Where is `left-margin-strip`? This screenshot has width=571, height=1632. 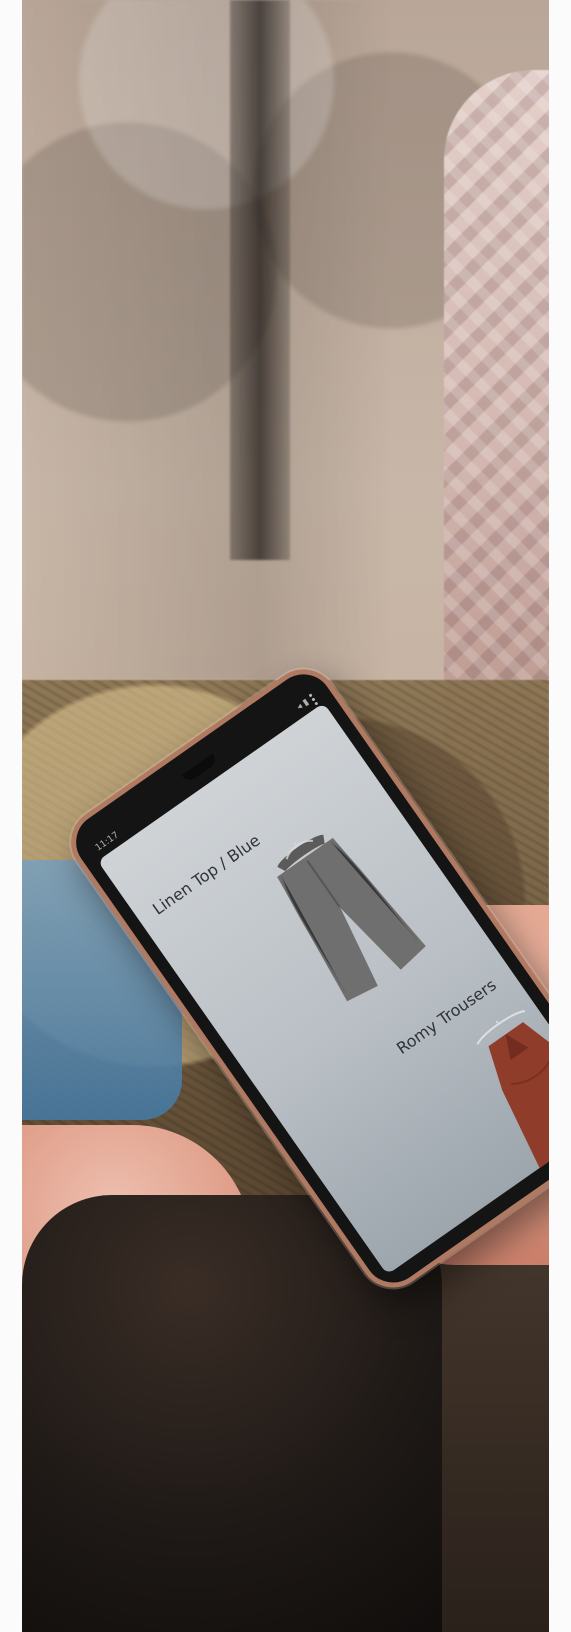 left-margin-strip is located at coordinates (11, 816).